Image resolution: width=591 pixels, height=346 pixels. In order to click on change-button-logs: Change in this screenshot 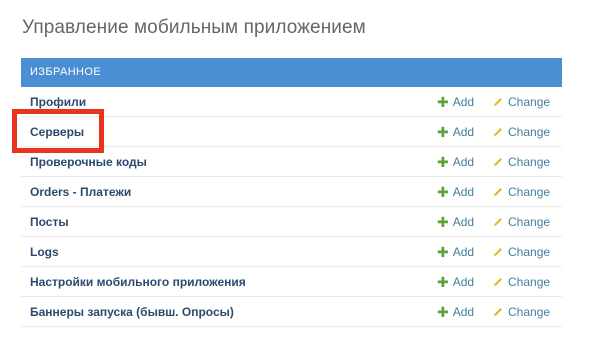, I will do `click(521, 252)`.